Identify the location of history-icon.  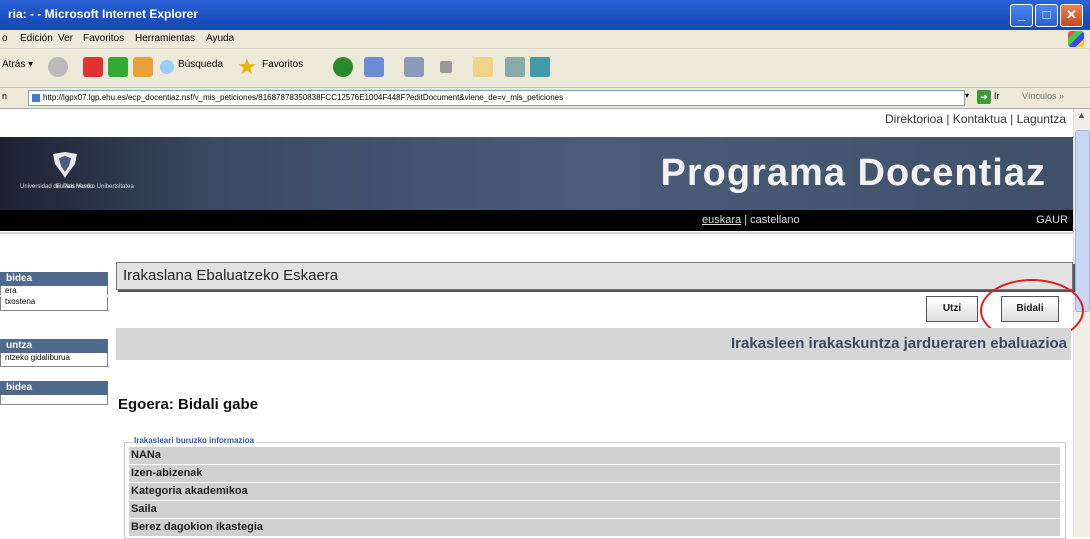
(343, 67).